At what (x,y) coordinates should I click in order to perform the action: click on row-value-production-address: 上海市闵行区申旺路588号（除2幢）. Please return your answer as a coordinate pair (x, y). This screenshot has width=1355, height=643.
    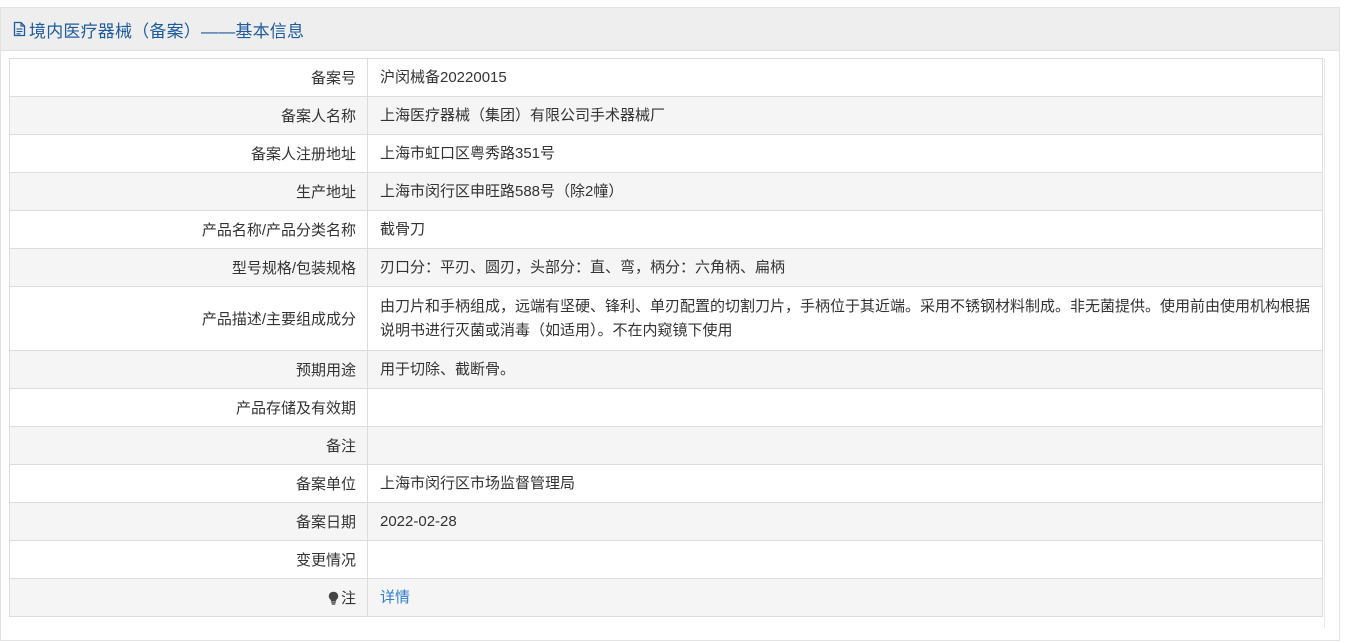
    Looking at the image, I should click on (845, 191).